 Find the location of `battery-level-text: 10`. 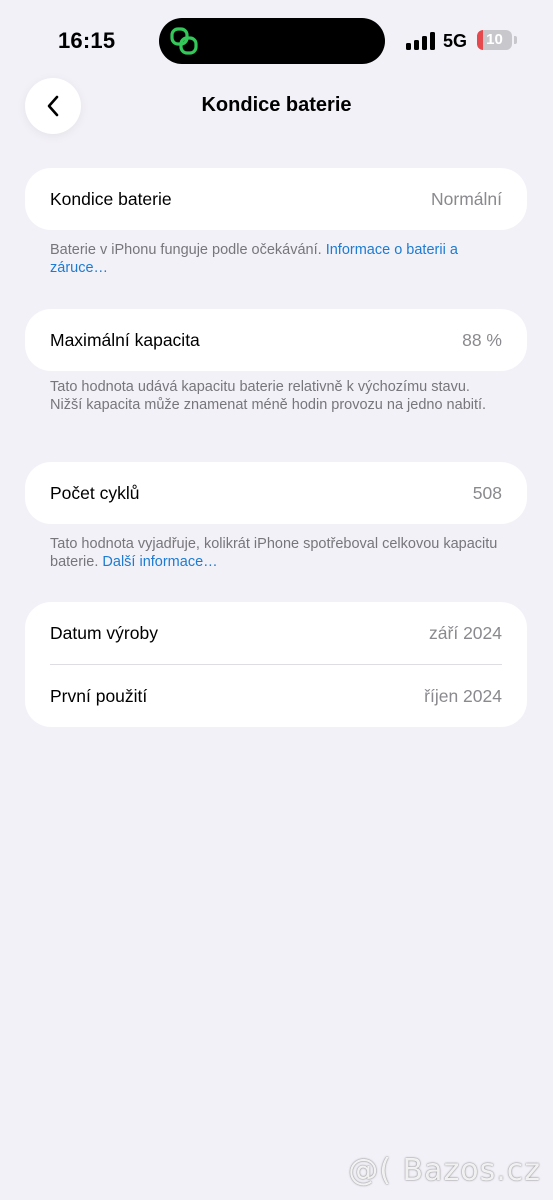

battery-level-text: 10 is located at coordinates (494, 39).